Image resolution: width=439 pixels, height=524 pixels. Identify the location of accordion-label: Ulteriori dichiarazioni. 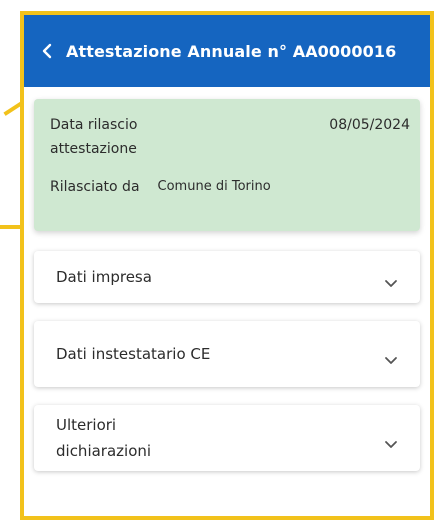
(104, 438).